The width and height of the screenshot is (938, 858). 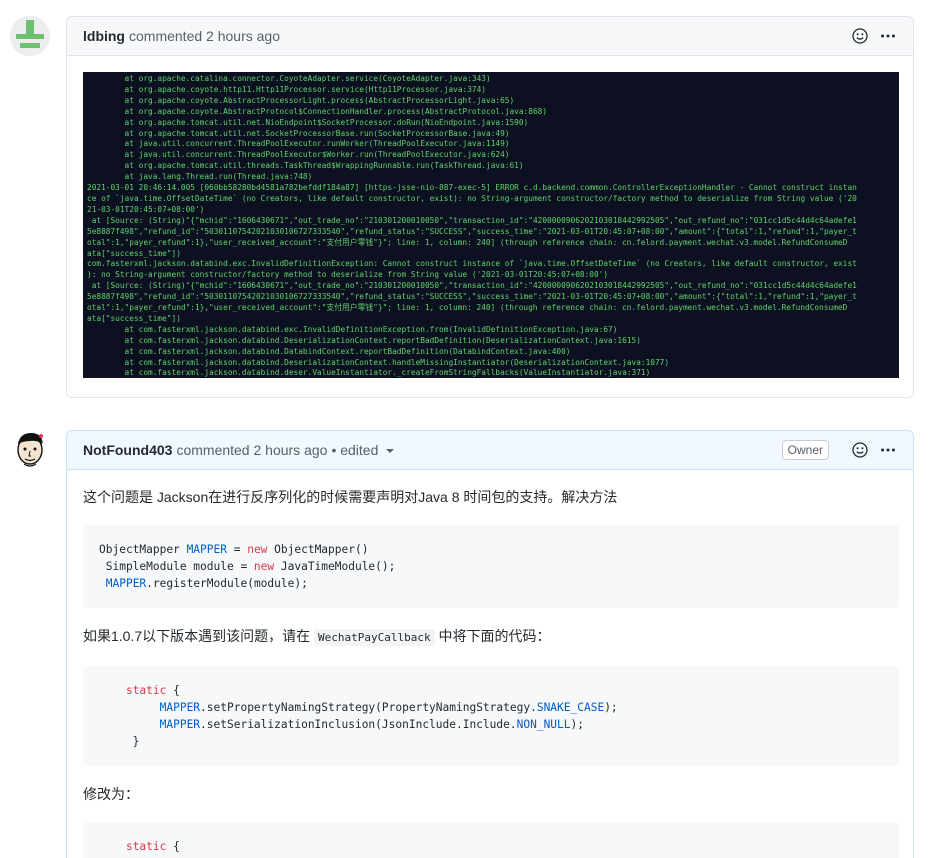 I want to click on chevron-down-icon, so click(x=390, y=451).